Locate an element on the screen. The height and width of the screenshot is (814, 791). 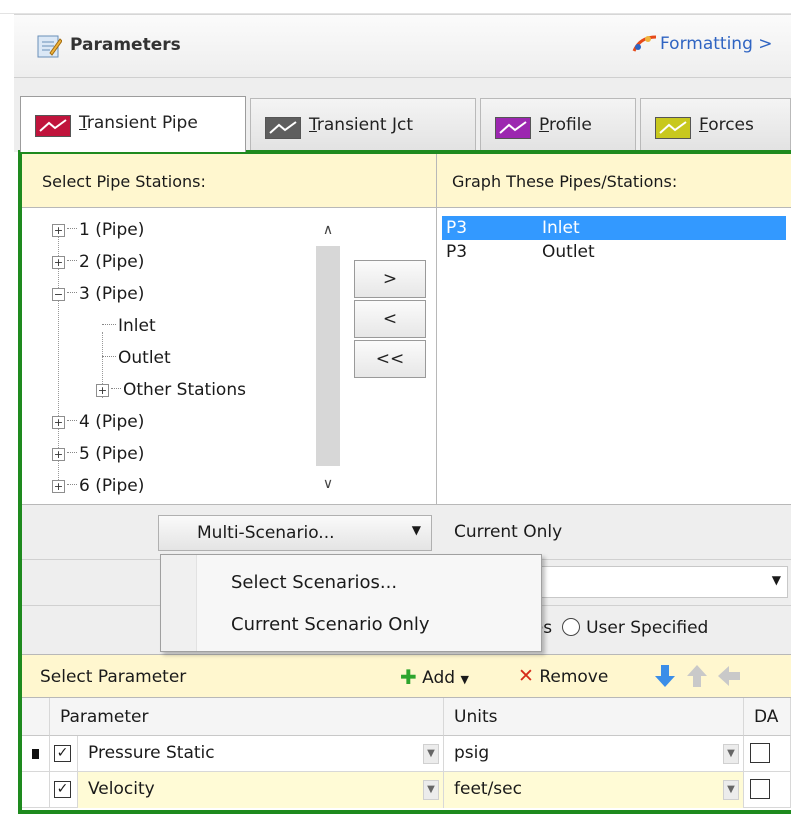
user-specified-radio is located at coordinates (571, 627).